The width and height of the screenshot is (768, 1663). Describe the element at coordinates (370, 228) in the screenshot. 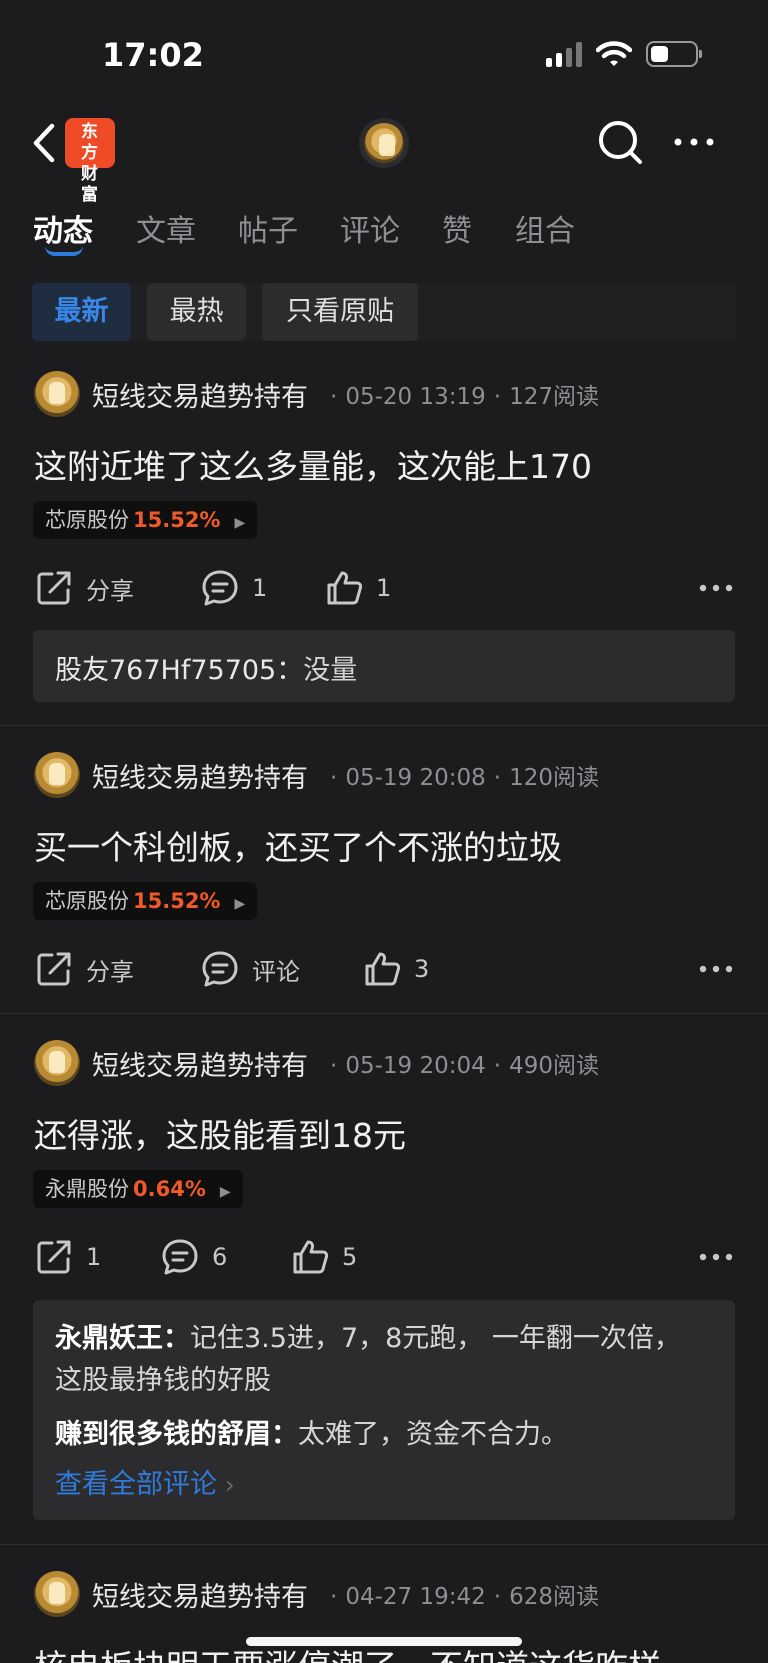

I see `tab-comments: 评论` at that location.